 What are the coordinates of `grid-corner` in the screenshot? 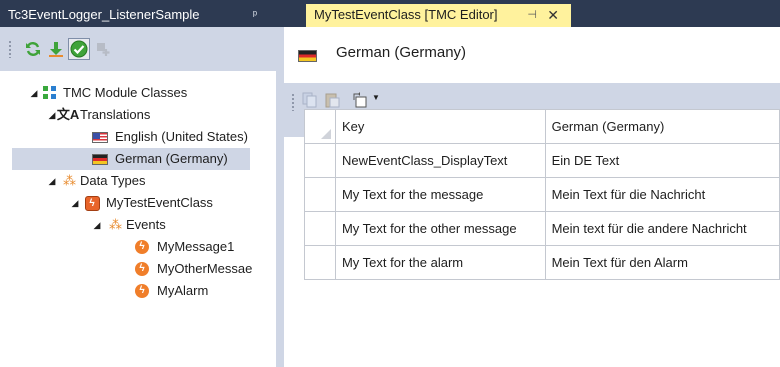 It's located at (320, 126).